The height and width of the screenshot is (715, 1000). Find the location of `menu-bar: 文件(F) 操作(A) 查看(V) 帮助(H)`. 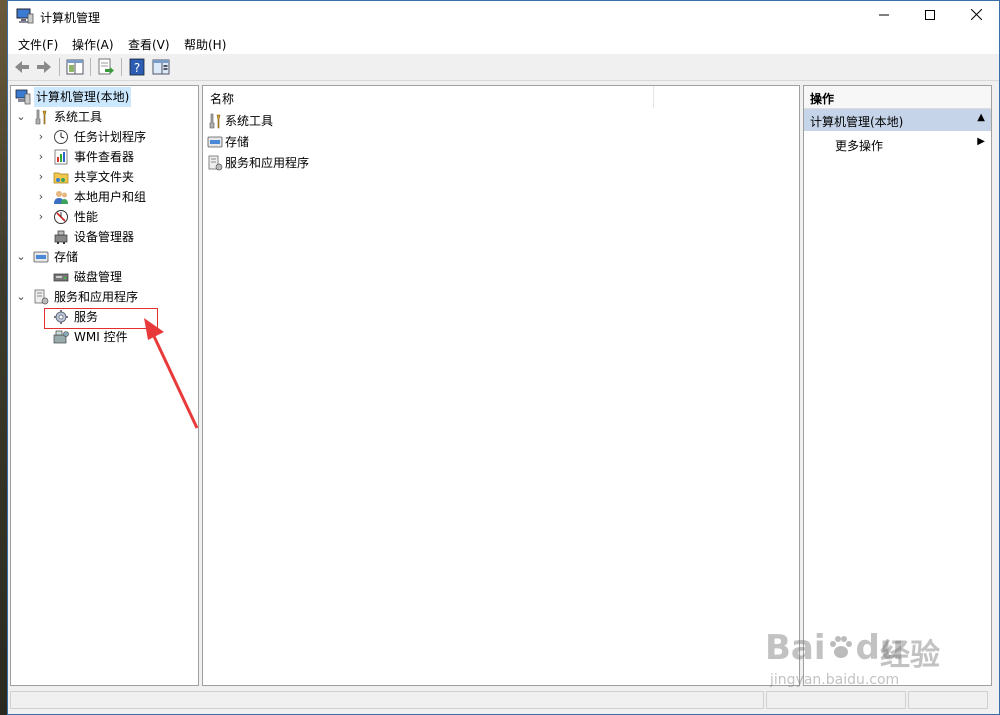

menu-bar: 文件(F) 操作(A) 查看(V) 帮助(H) is located at coordinates (503, 43).